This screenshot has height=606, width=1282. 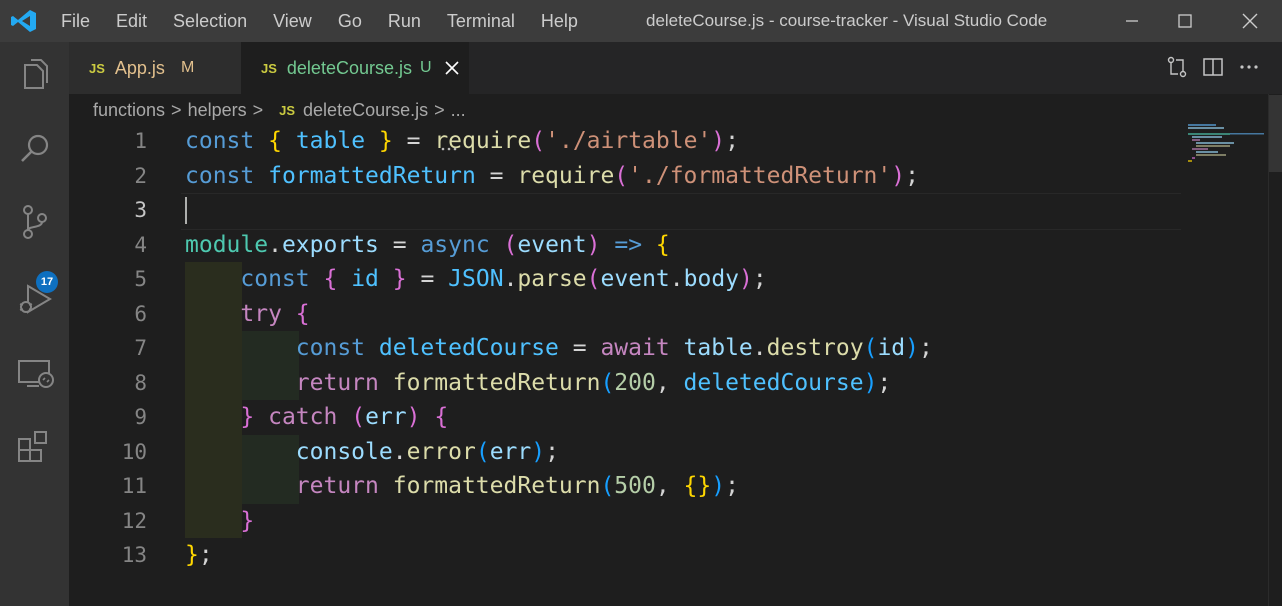 What do you see at coordinates (510, 451) in the screenshot?
I see `code-token: err` at bounding box center [510, 451].